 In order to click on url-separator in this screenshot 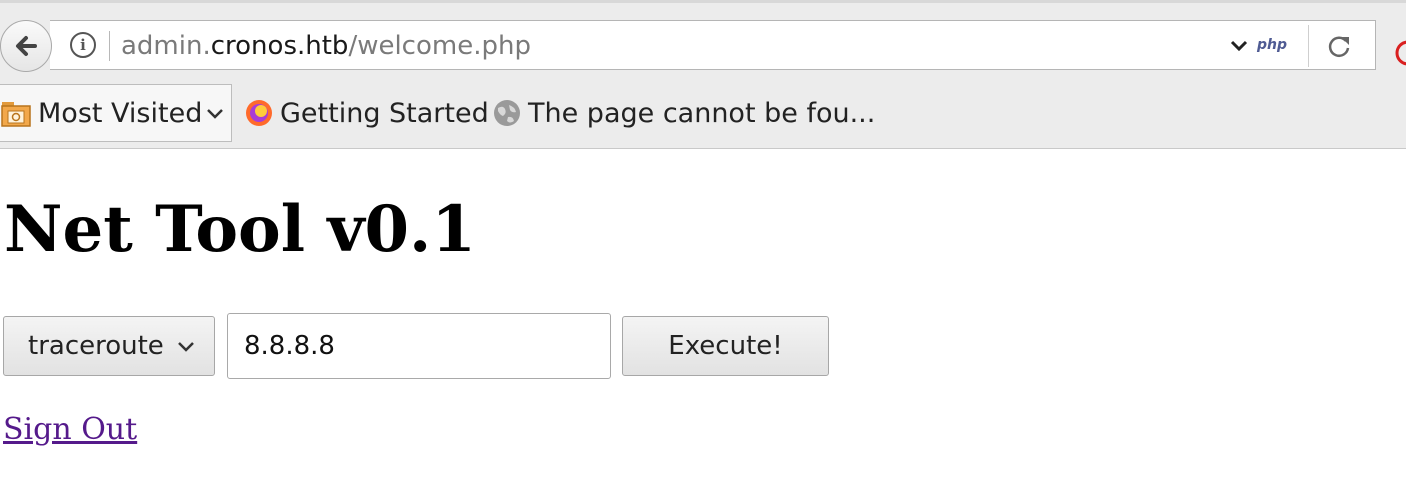, I will do `click(109, 46)`.